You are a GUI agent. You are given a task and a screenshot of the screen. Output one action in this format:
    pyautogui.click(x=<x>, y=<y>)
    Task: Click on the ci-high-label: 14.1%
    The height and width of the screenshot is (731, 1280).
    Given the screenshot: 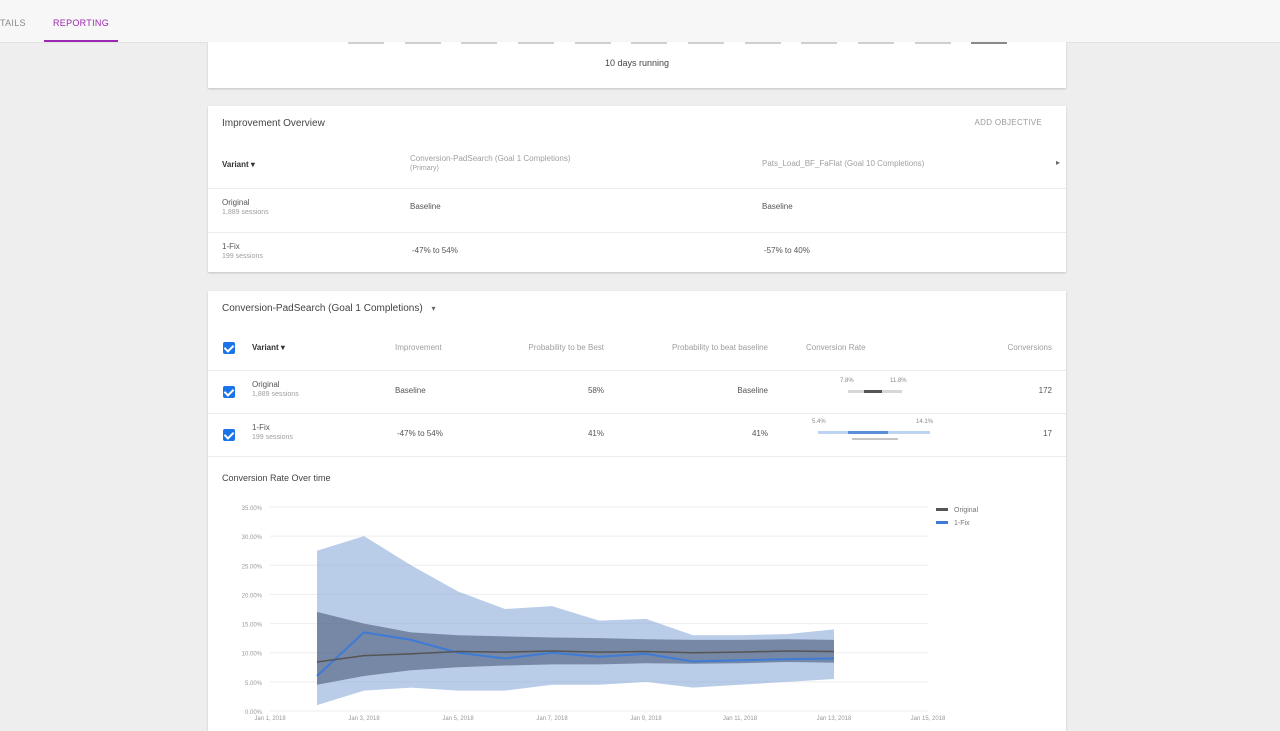 What is the action you would take?
    pyautogui.click(x=925, y=422)
    